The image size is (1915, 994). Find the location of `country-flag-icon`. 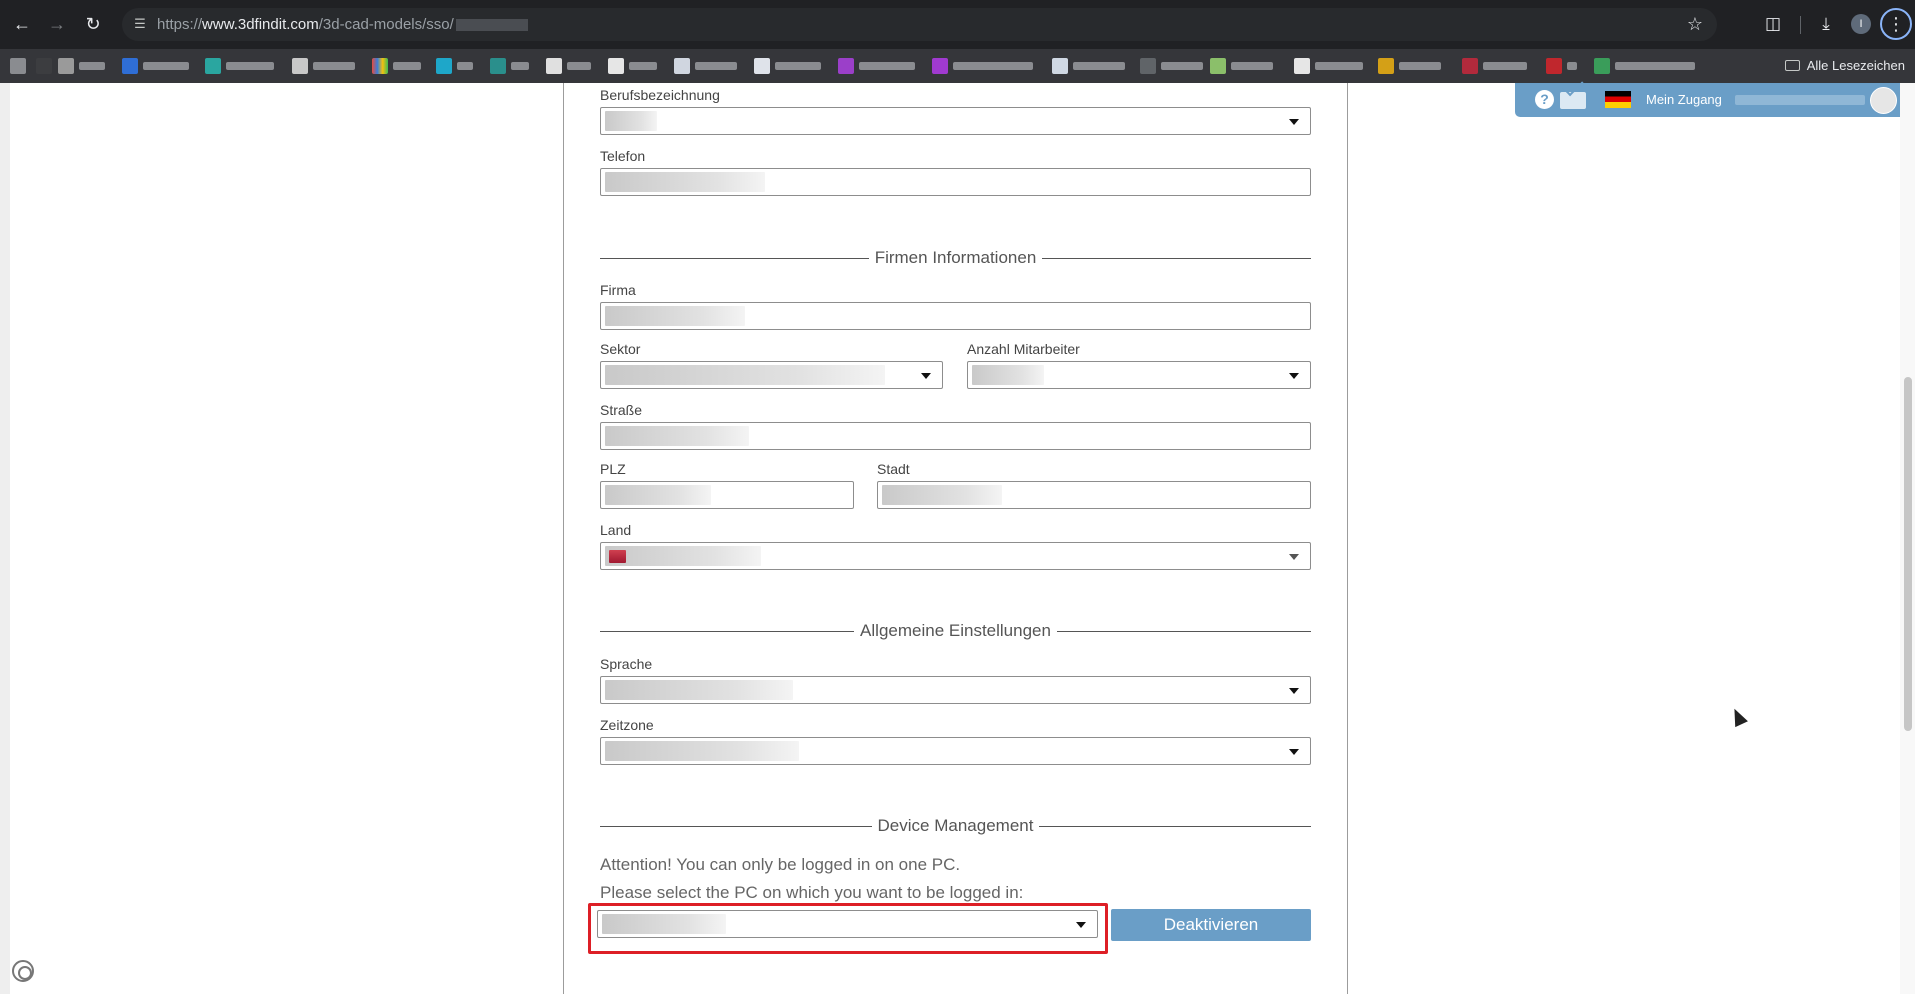

country-flag-icon is located at coordinates (617, 556).